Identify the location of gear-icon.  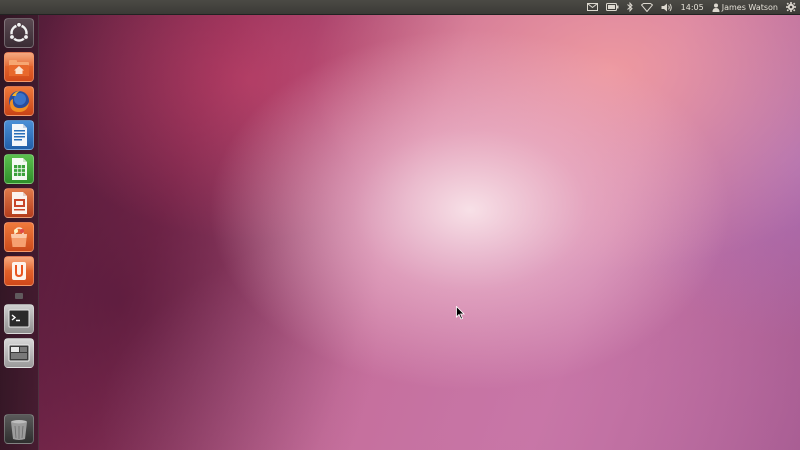
(791, 7).